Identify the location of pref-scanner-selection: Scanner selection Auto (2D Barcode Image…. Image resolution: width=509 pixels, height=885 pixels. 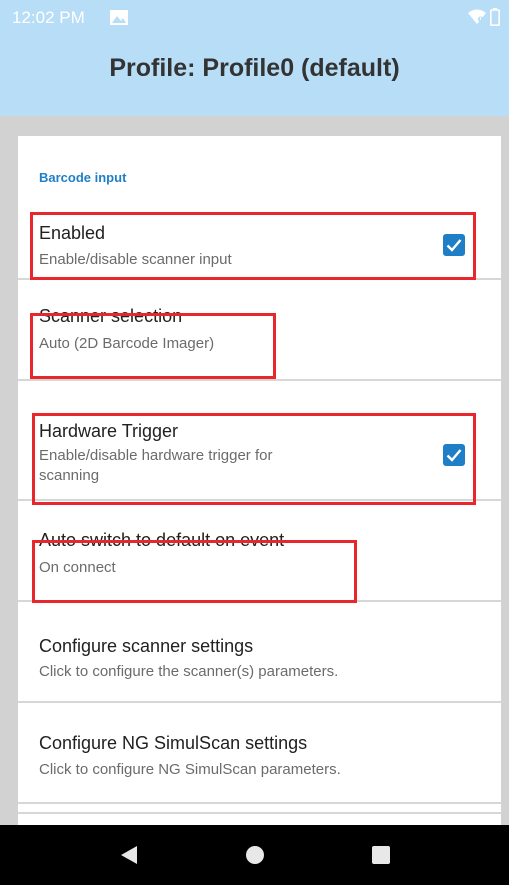
(259, 329).